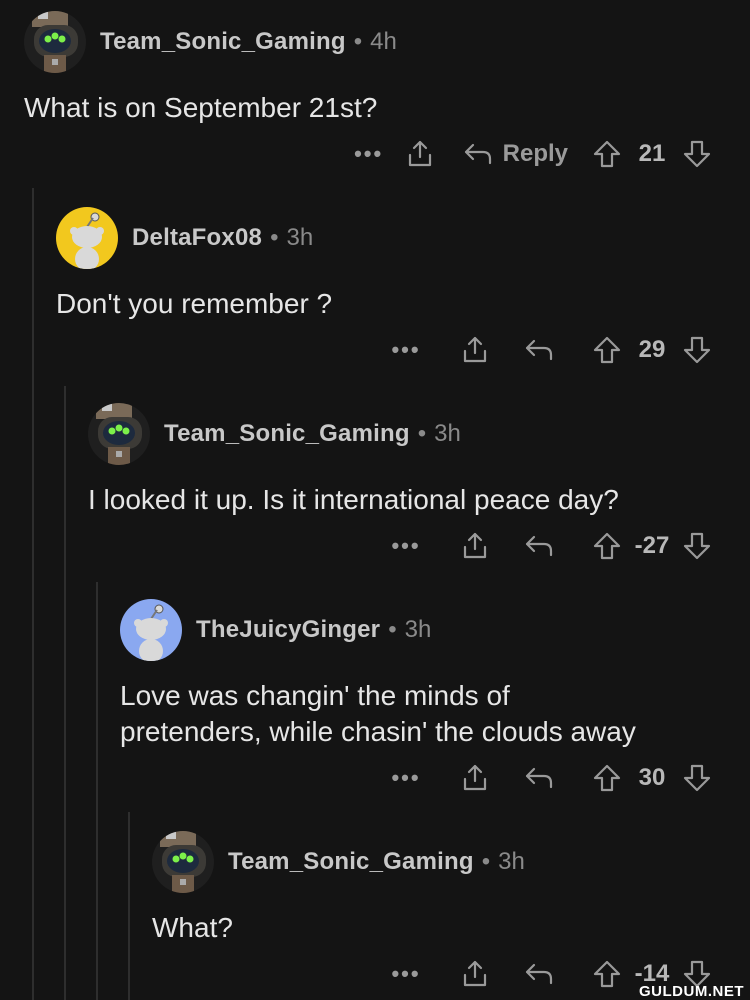 This screenshot has height=1000, width=750. I want to click on vote-score: -27, so click(652, 545).